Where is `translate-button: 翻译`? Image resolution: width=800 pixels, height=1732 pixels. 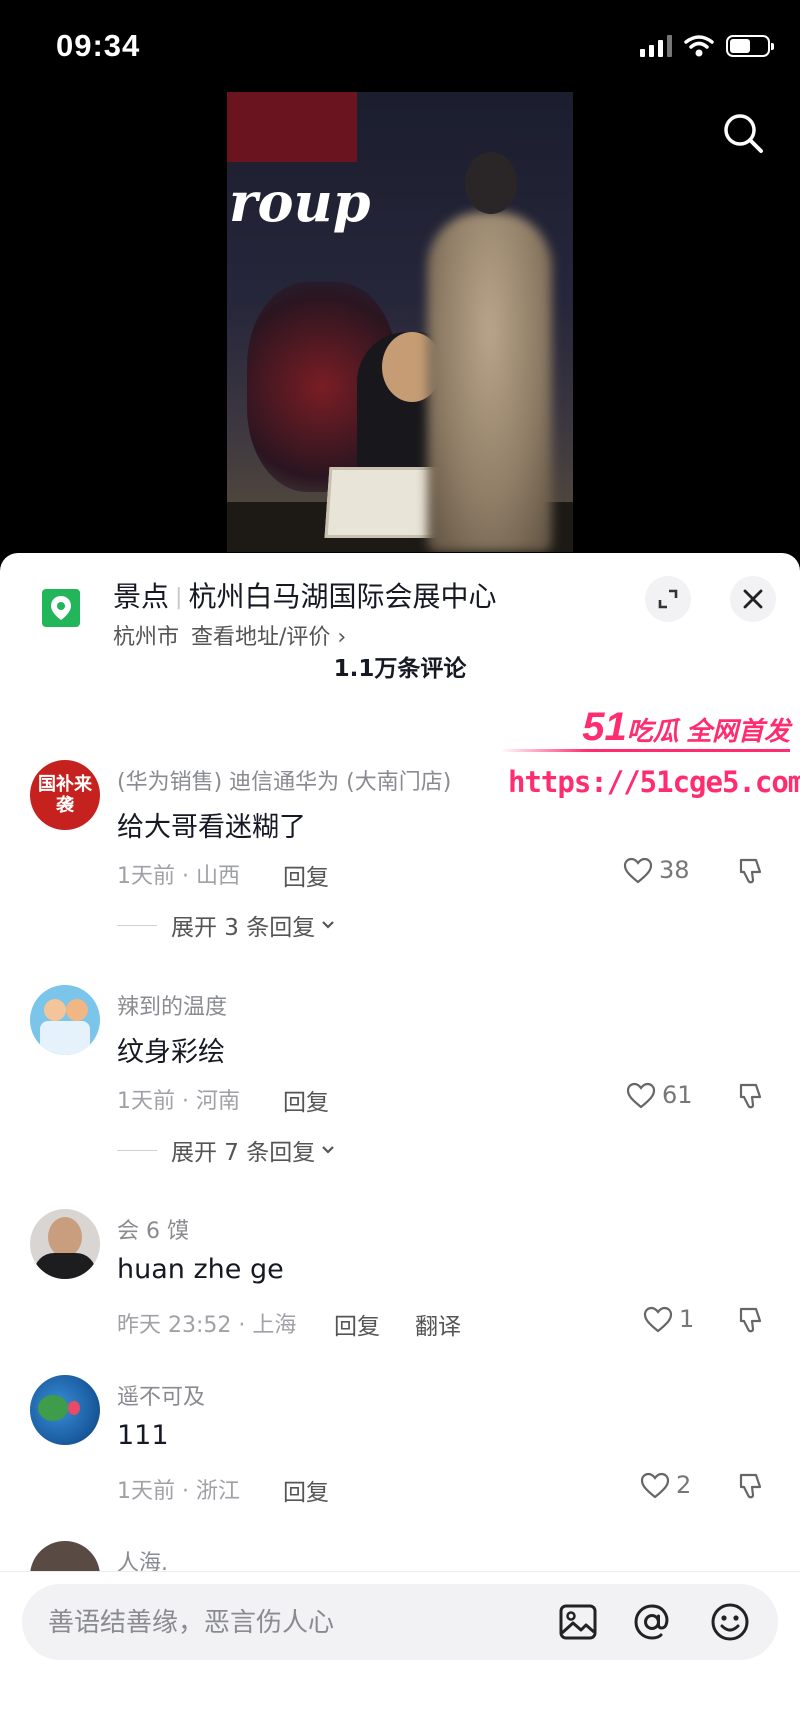
translate-button: 翻译 is located at coordinates (438, 1324).